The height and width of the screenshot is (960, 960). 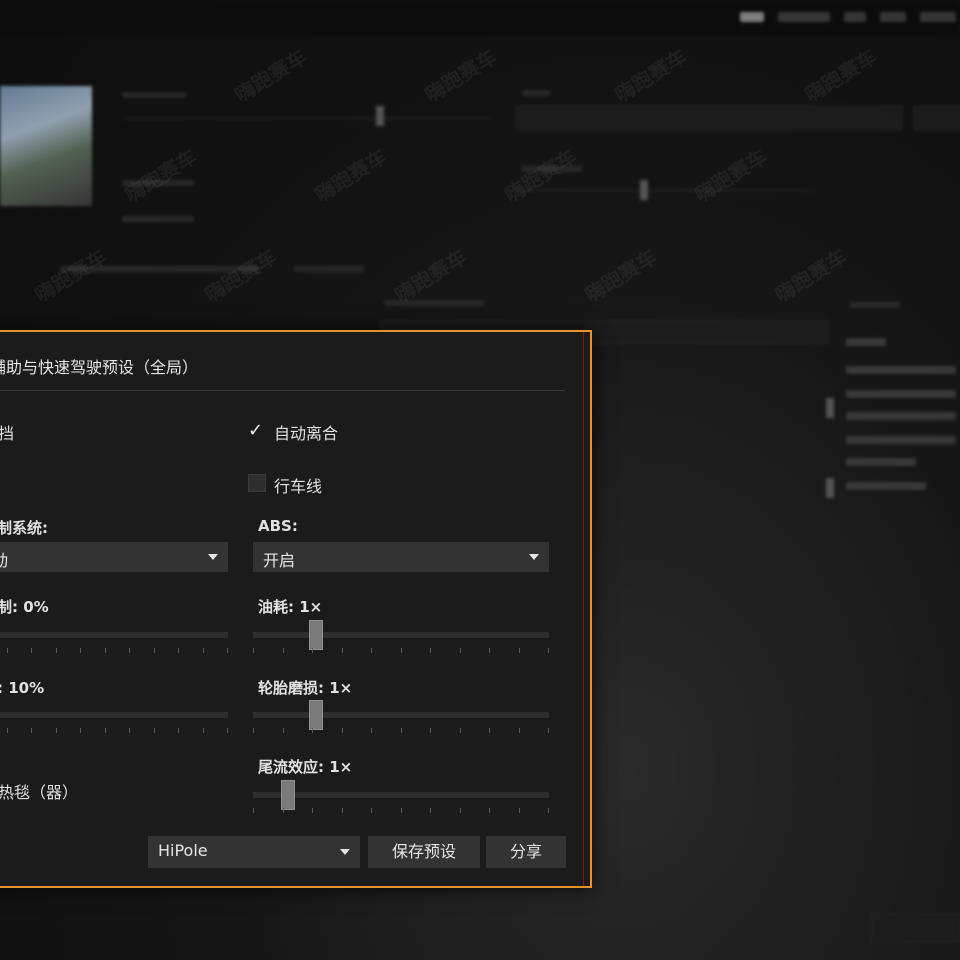 What do you see at coordinates (401, 557) in the screenshot?
I see `abs-select: 开启` at bounding box center [401, 557].